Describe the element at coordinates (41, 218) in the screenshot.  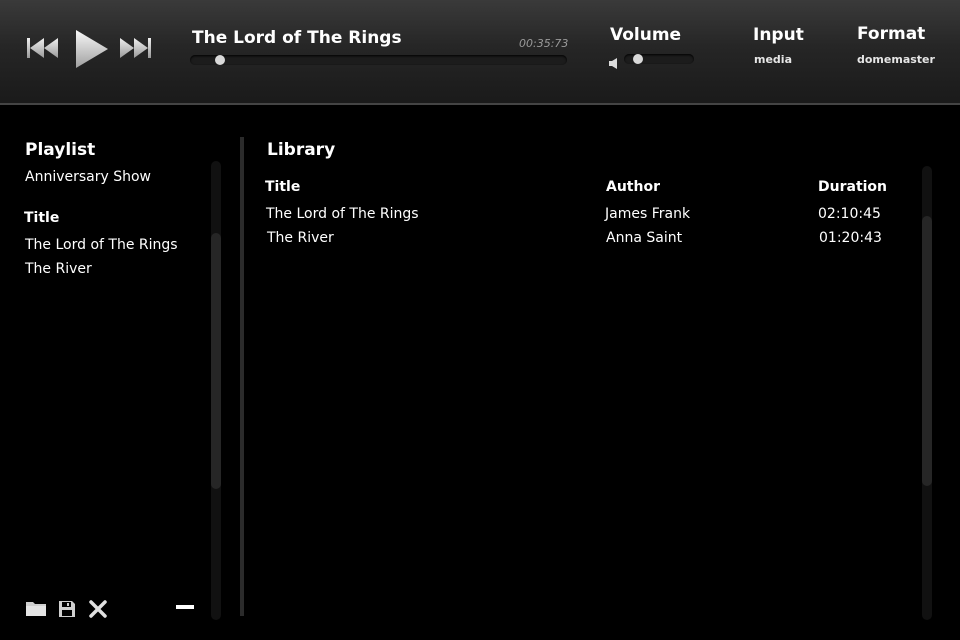
I see `playlist-column-title: Title` at that location.